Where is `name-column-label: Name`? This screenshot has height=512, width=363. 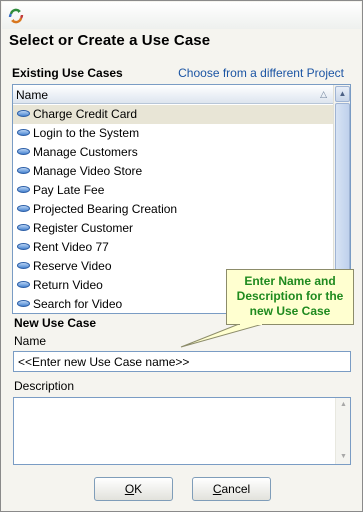
name-column-label: Name is located at coordinates (32, 95).